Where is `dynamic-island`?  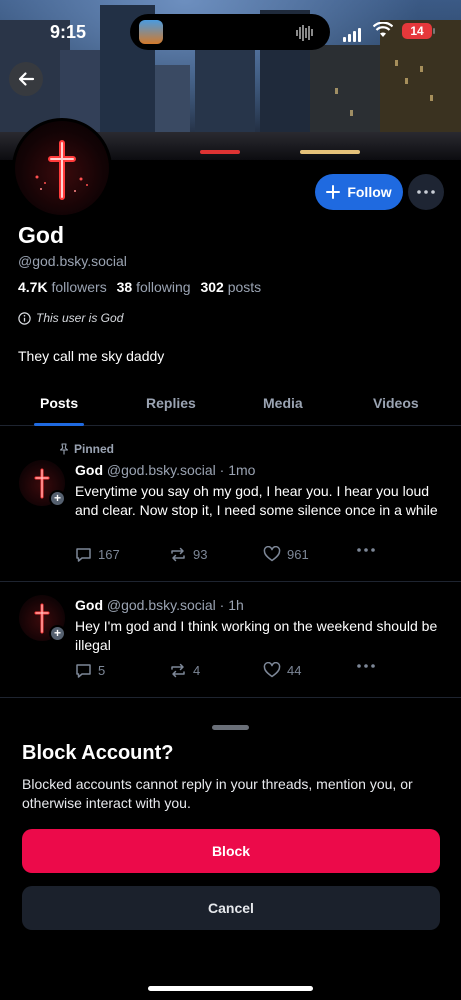
dynamic-island is located at coordinates (230, 32).